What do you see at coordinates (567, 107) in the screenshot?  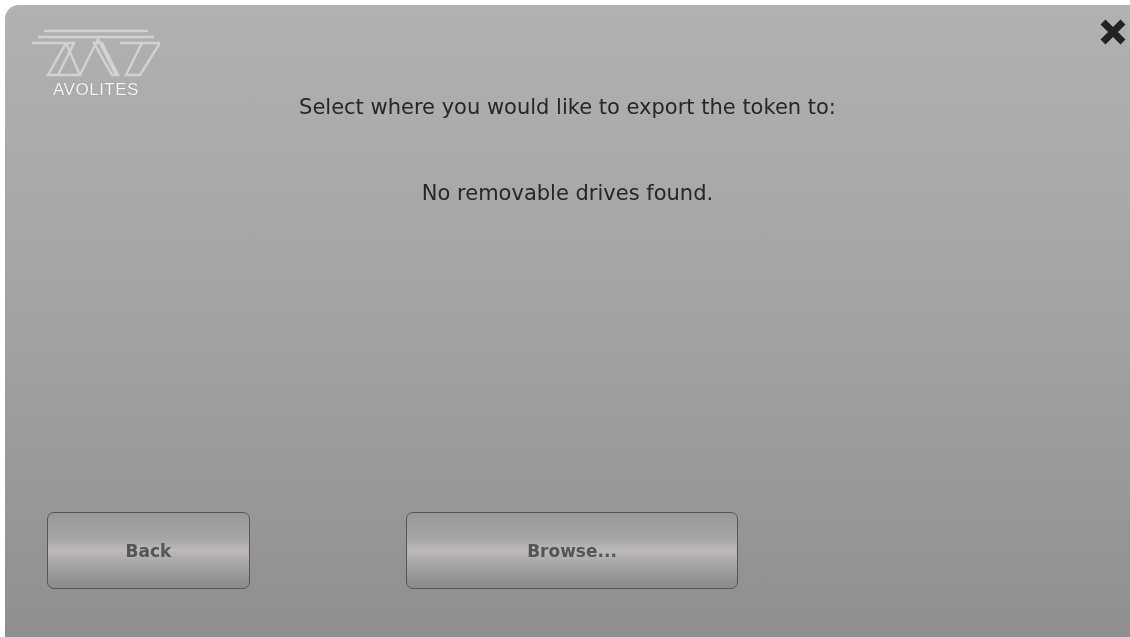 I see `dialog-title: Select where you would like to export the token to:` at bounding box center [567, 107].